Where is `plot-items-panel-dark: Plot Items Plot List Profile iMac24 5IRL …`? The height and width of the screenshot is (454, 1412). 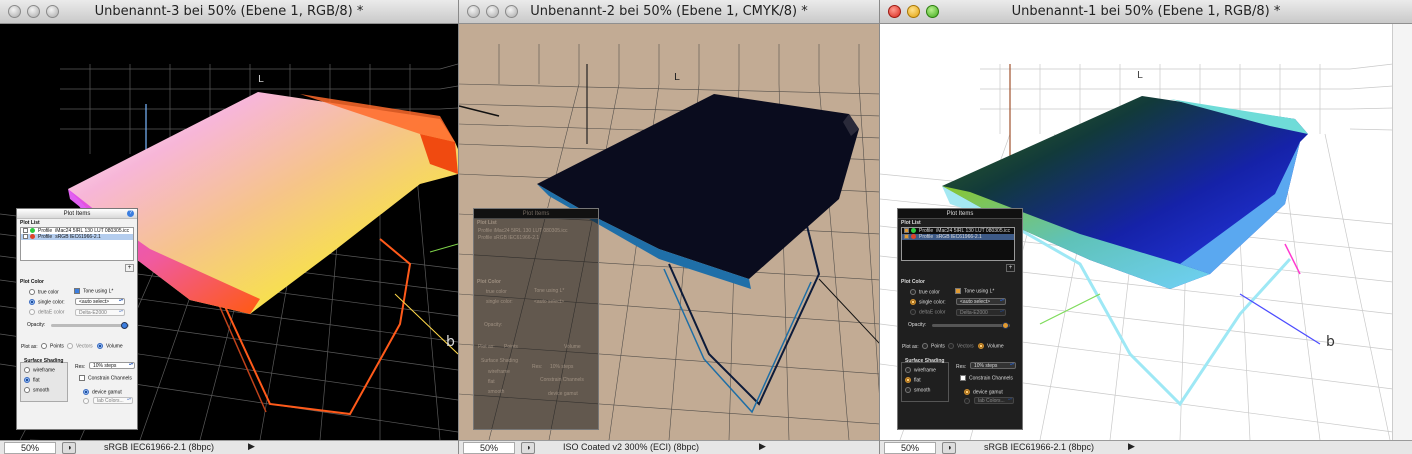
plot-items-panel-dark: Plot Items Plot List Profile iMac24 5IRL … is located at coordinates (960, 319).